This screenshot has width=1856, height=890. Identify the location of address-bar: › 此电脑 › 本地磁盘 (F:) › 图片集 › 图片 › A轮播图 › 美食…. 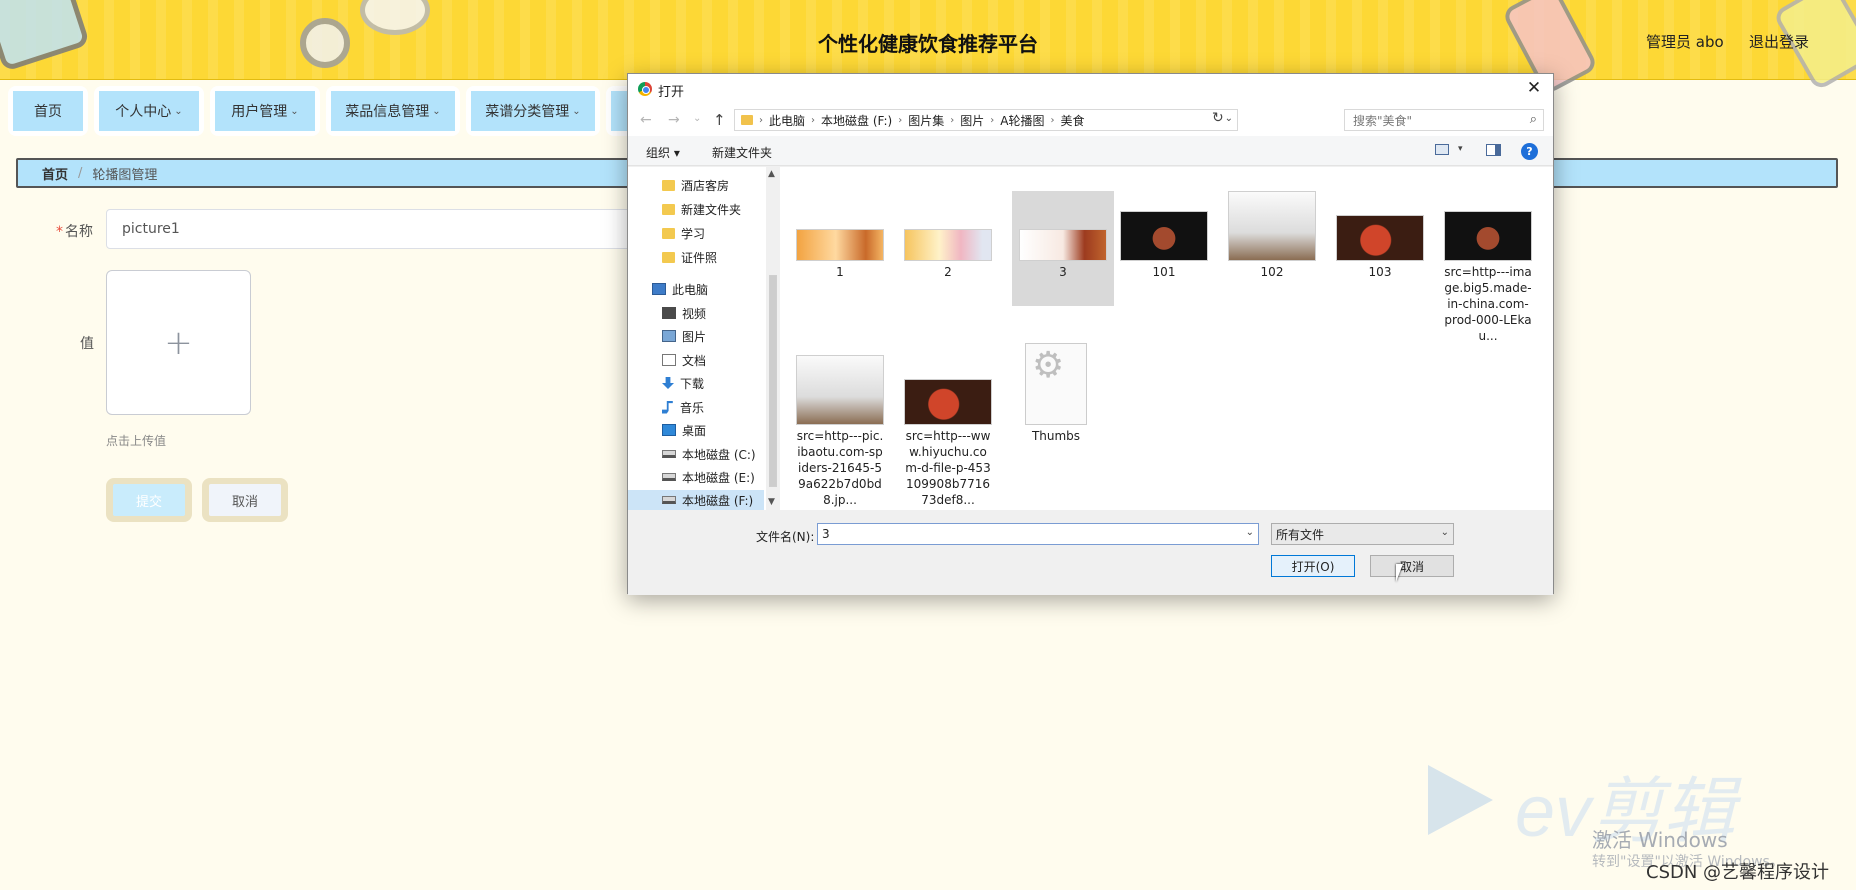
(986, 120).